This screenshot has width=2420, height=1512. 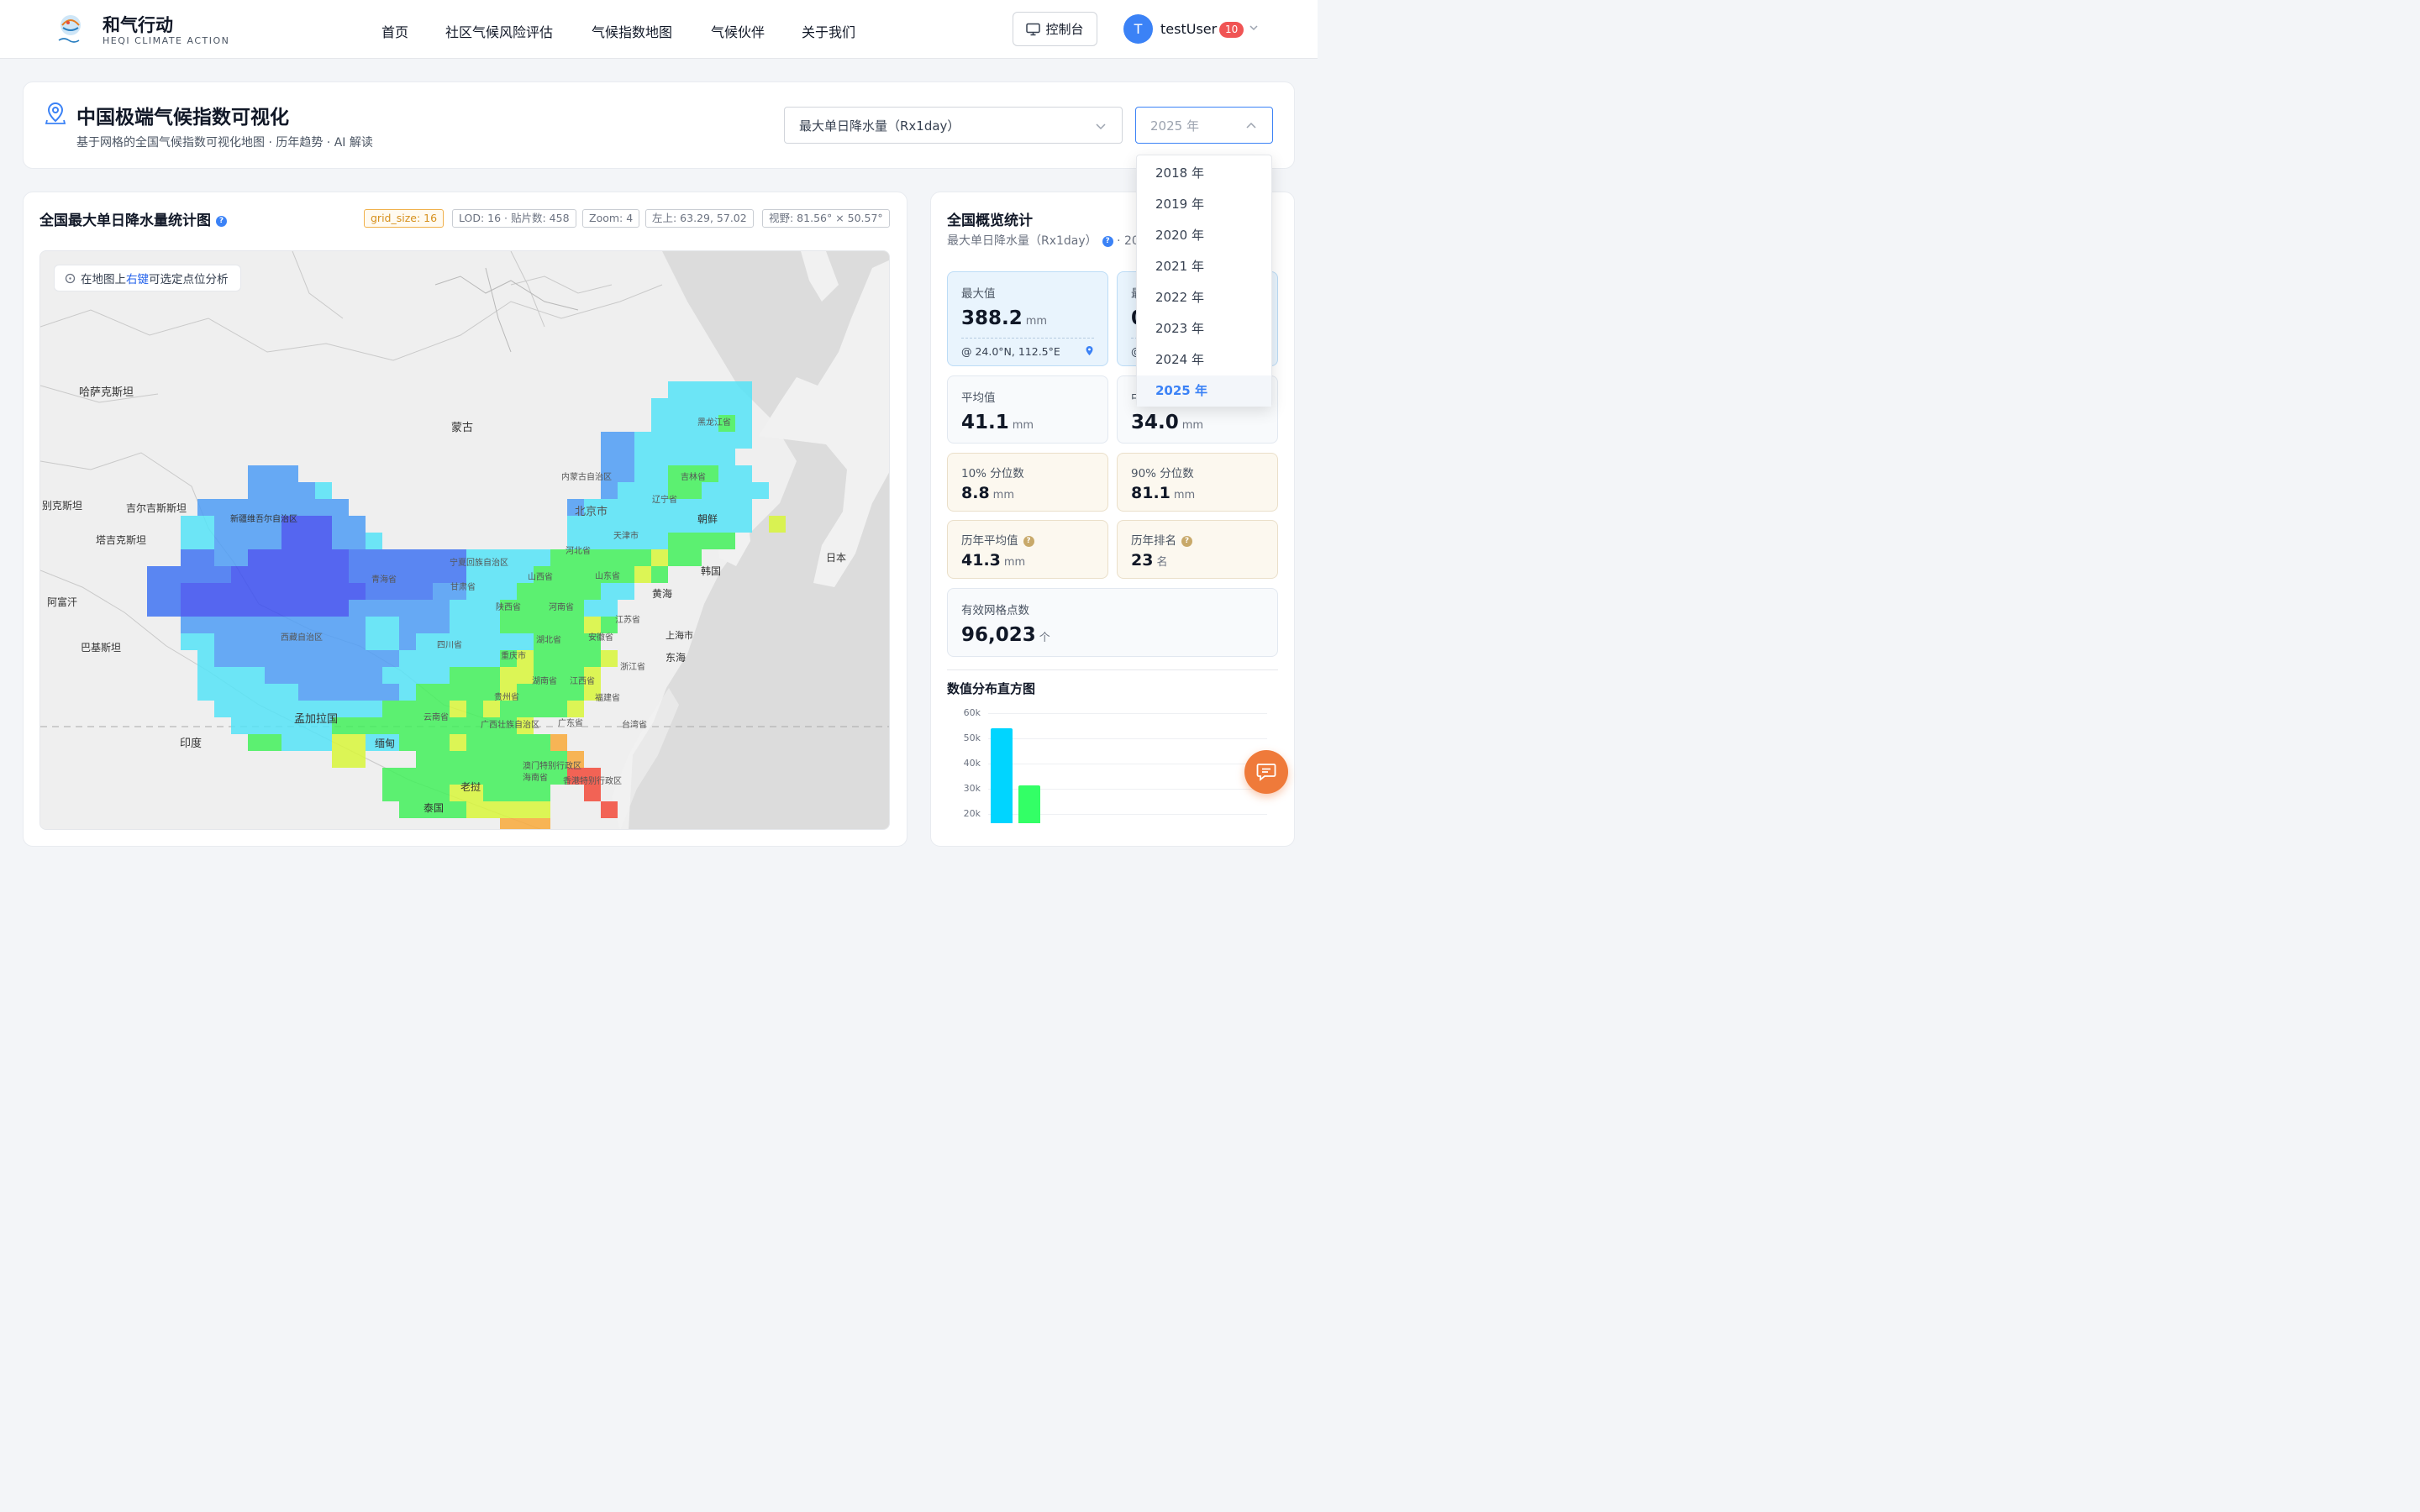 I want to click on username: testUser, so click(x=1188, y=29).